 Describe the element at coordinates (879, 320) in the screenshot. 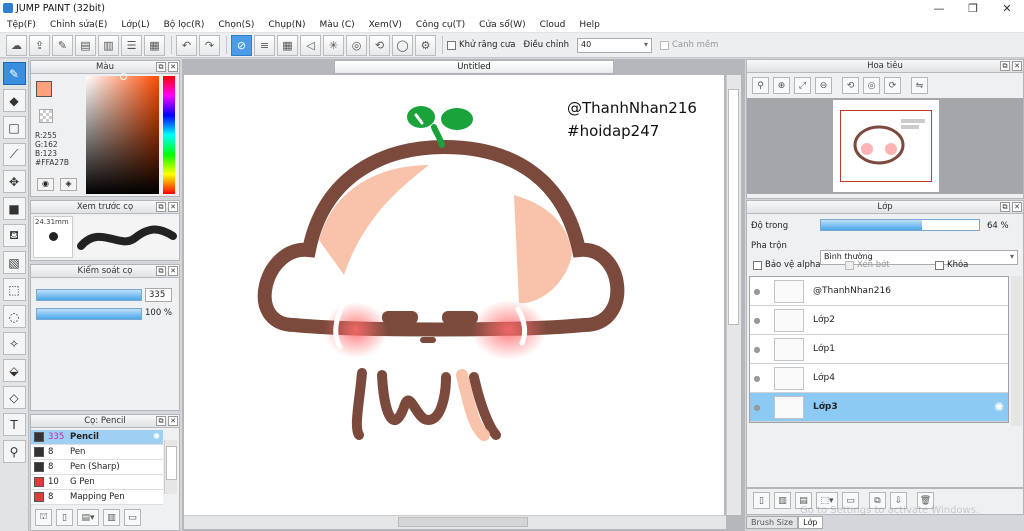

I see `layer-item: ● Lớp2` at that location.